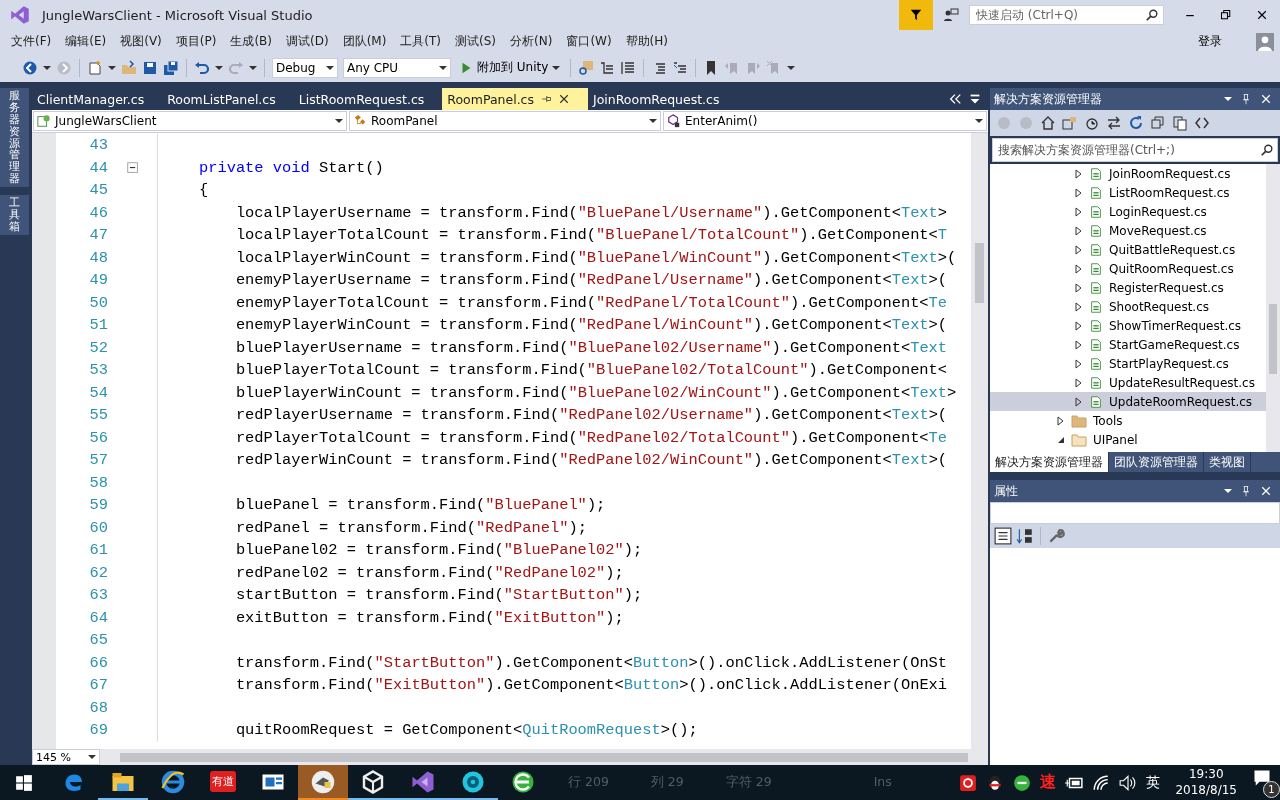  Describe the element at coordinates (1156, 462) in the screenshot. I see `panel-tab: 团队资源管理器` at that location.